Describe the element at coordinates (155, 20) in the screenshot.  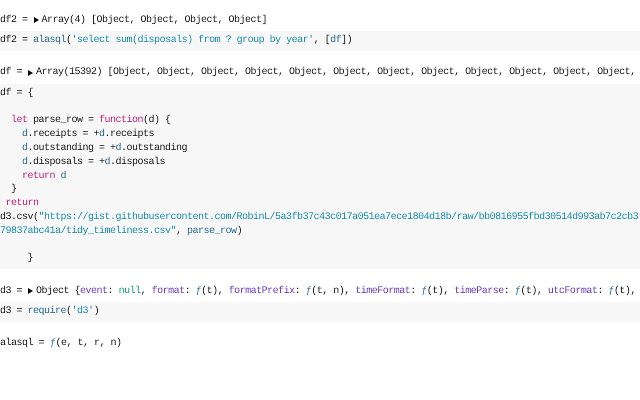
I see `cell-value: Array(4) [Object, Object, Object, Object]` at that location.